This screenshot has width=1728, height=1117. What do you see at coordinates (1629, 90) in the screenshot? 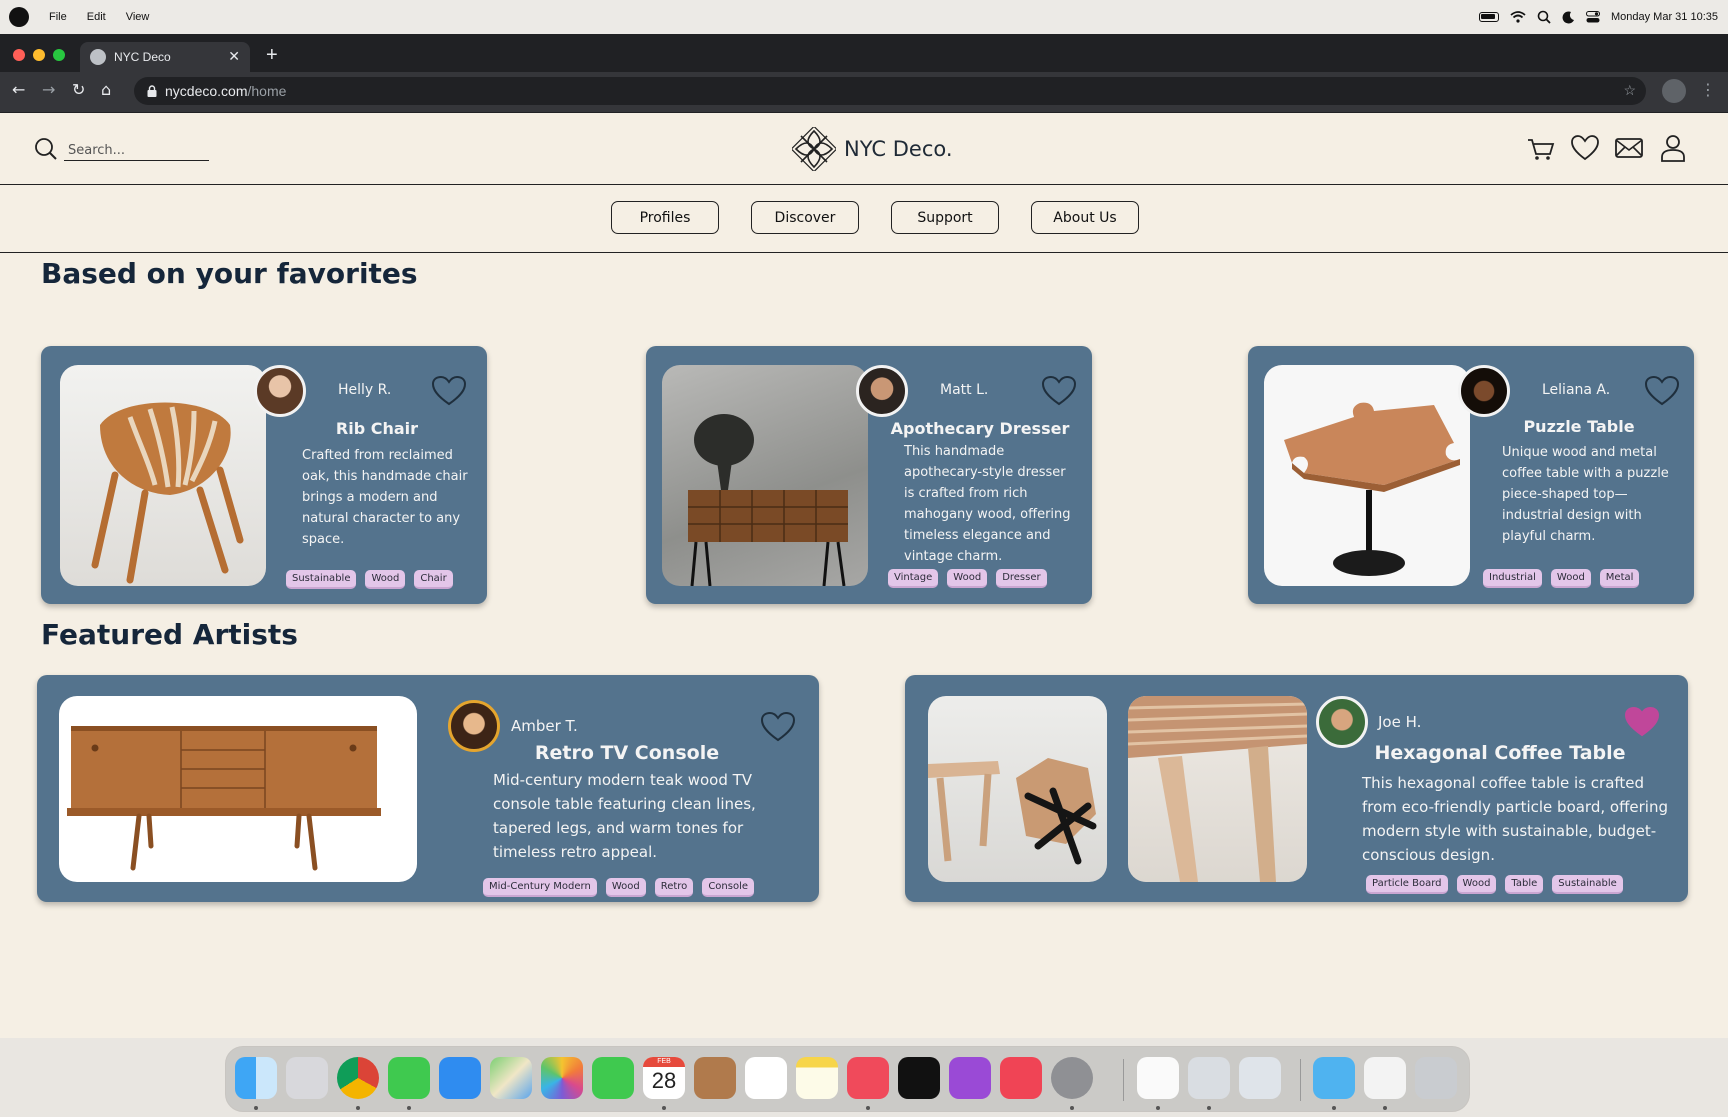
I see `bookmark-star-icon: ☆` at bounding box center [1629, 90].